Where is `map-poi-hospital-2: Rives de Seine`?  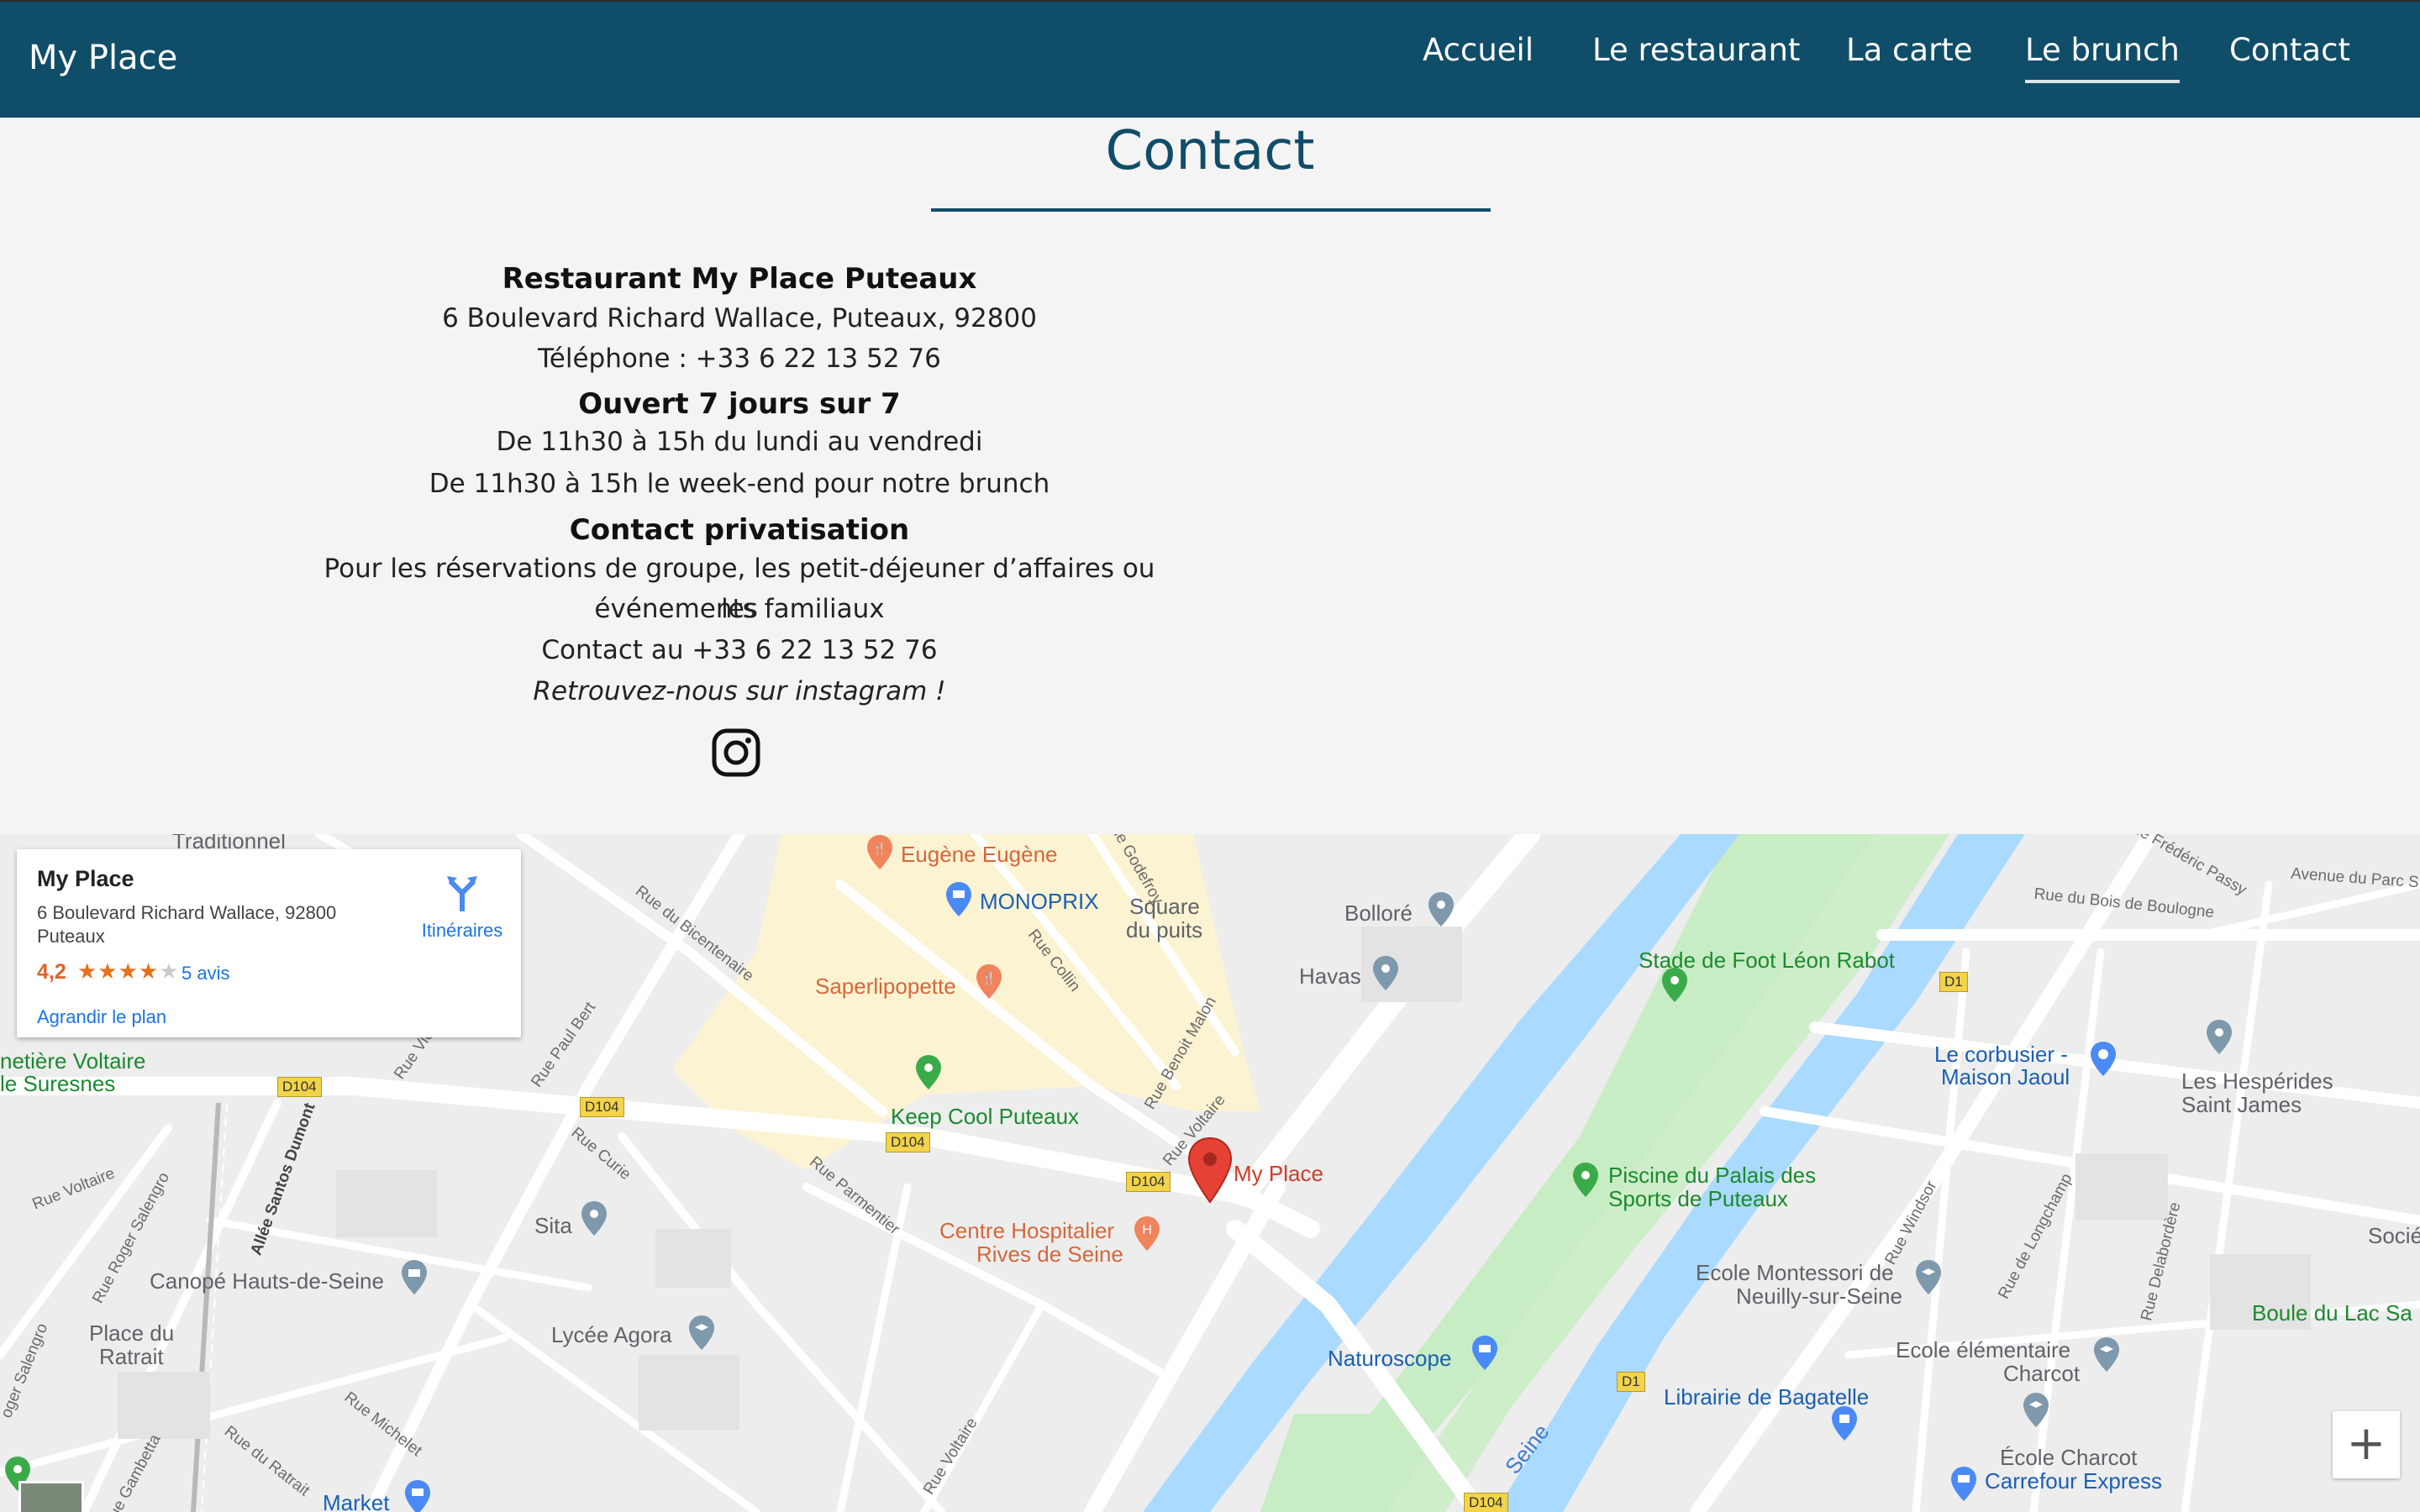
map-poi-hospital-2: Rives de Seine is located at coordinates (1049, 1254).